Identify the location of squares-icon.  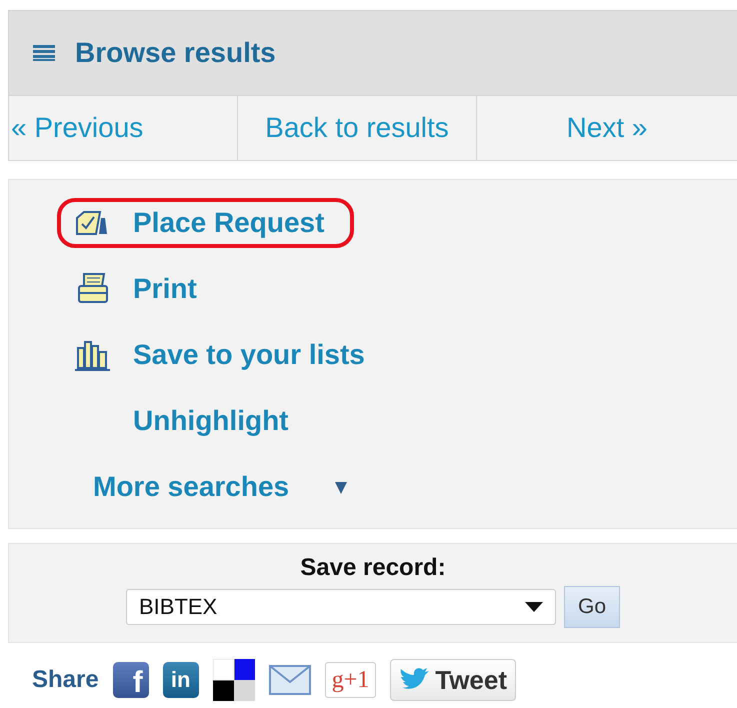
(233, 680).